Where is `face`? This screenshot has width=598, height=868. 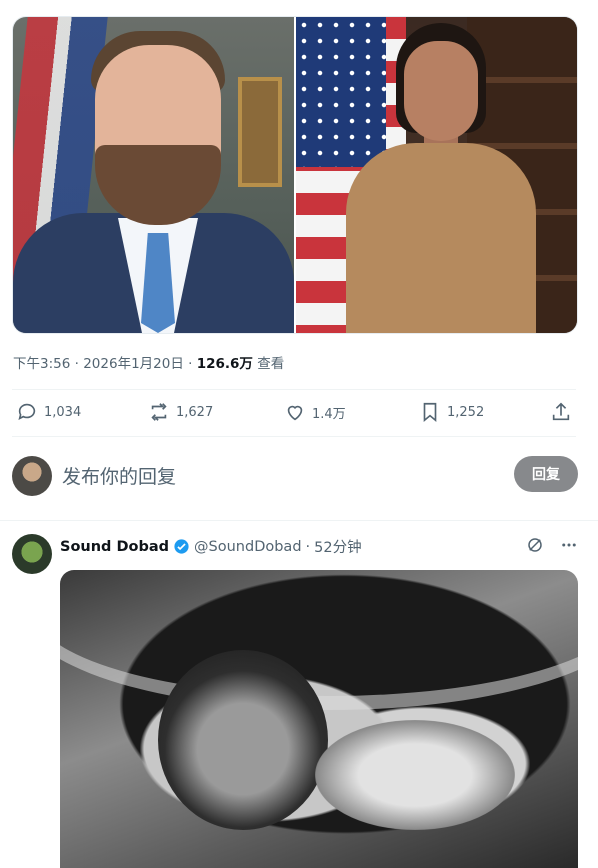 face is located at coordinates (441, 91).